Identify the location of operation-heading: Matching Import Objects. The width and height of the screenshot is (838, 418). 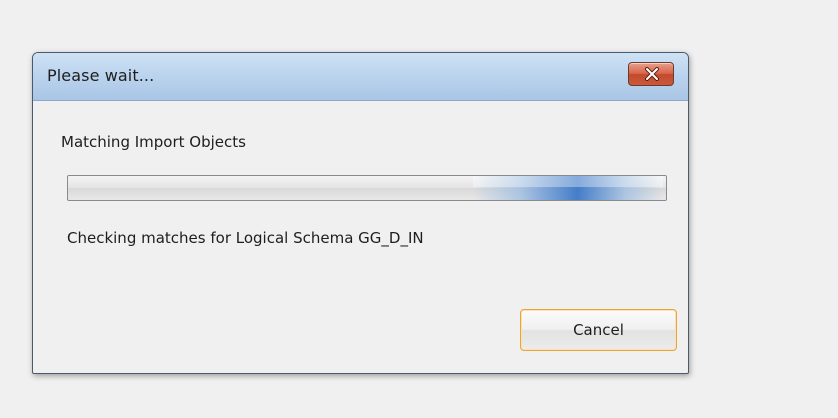
(153, 142).